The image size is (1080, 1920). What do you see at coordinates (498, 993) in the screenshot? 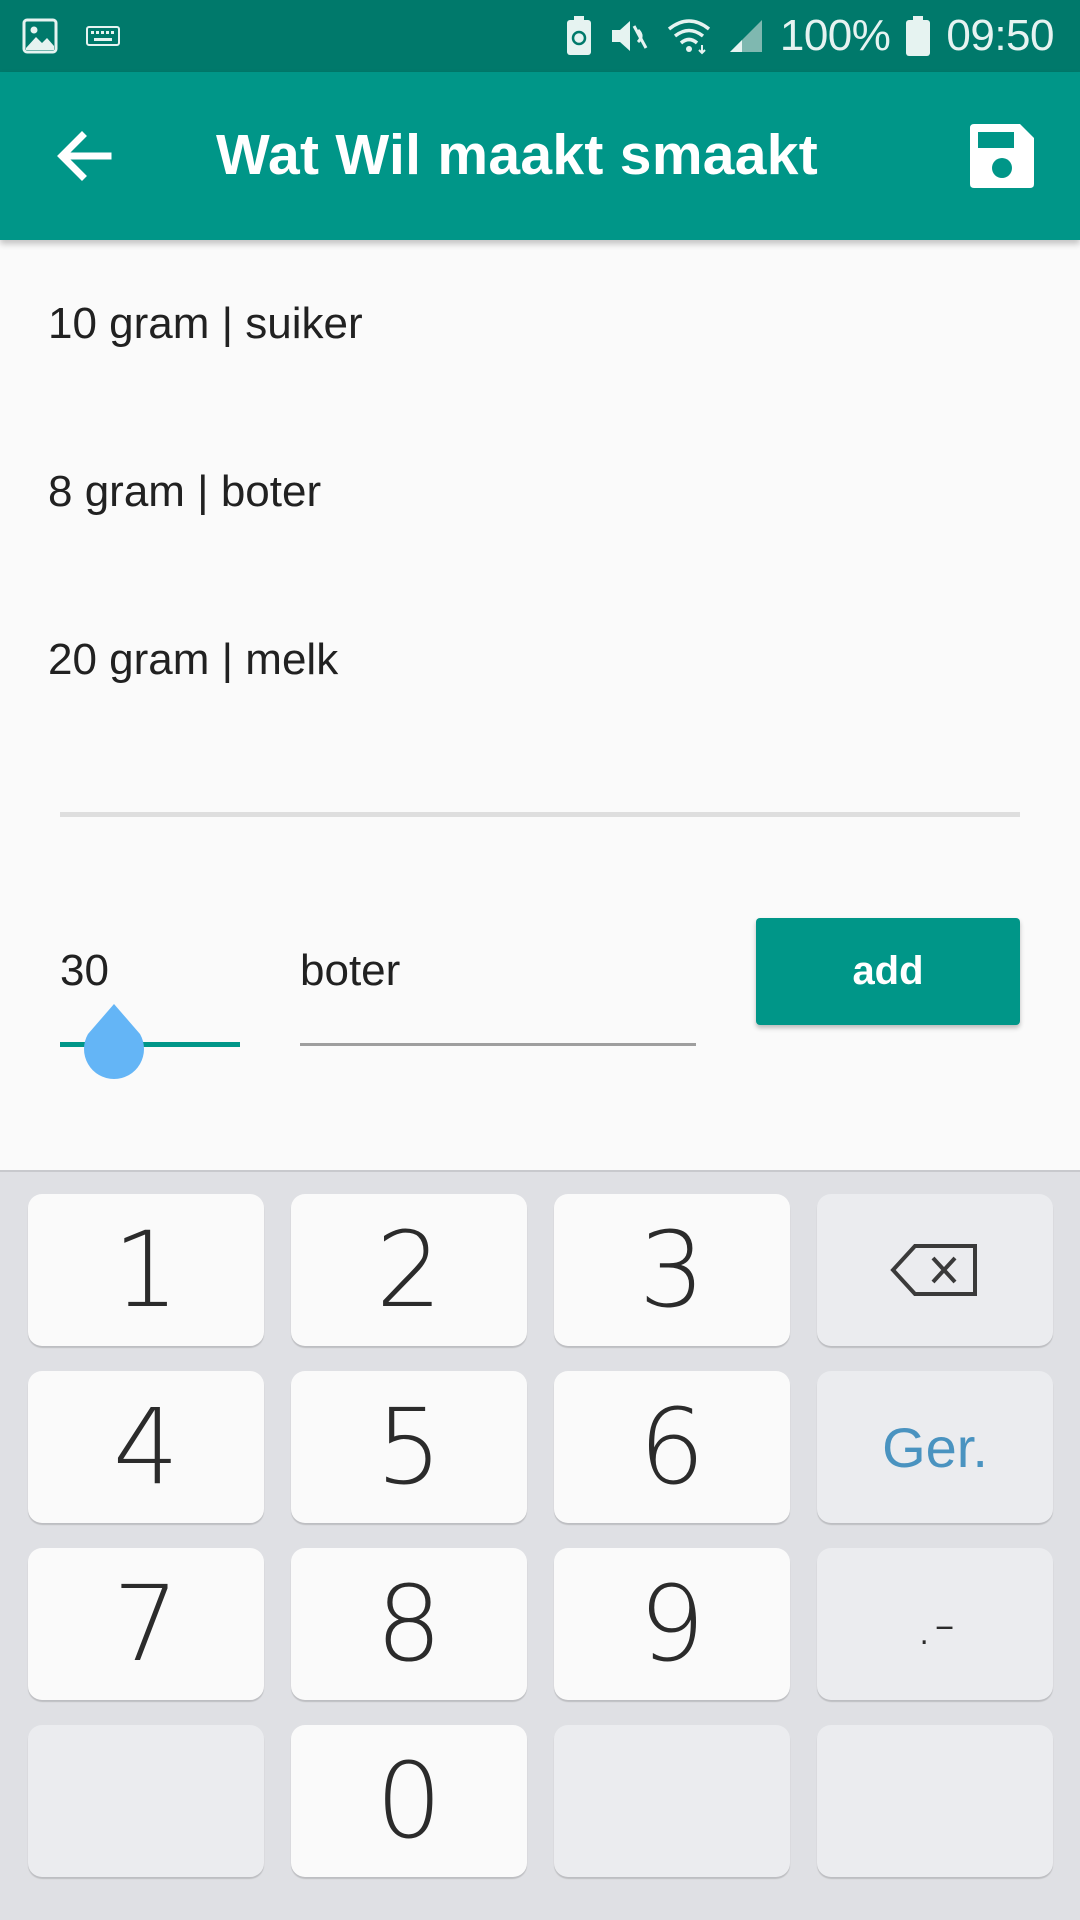
I see `ingredient-name-field: boter` at bounding box center [498, 993].